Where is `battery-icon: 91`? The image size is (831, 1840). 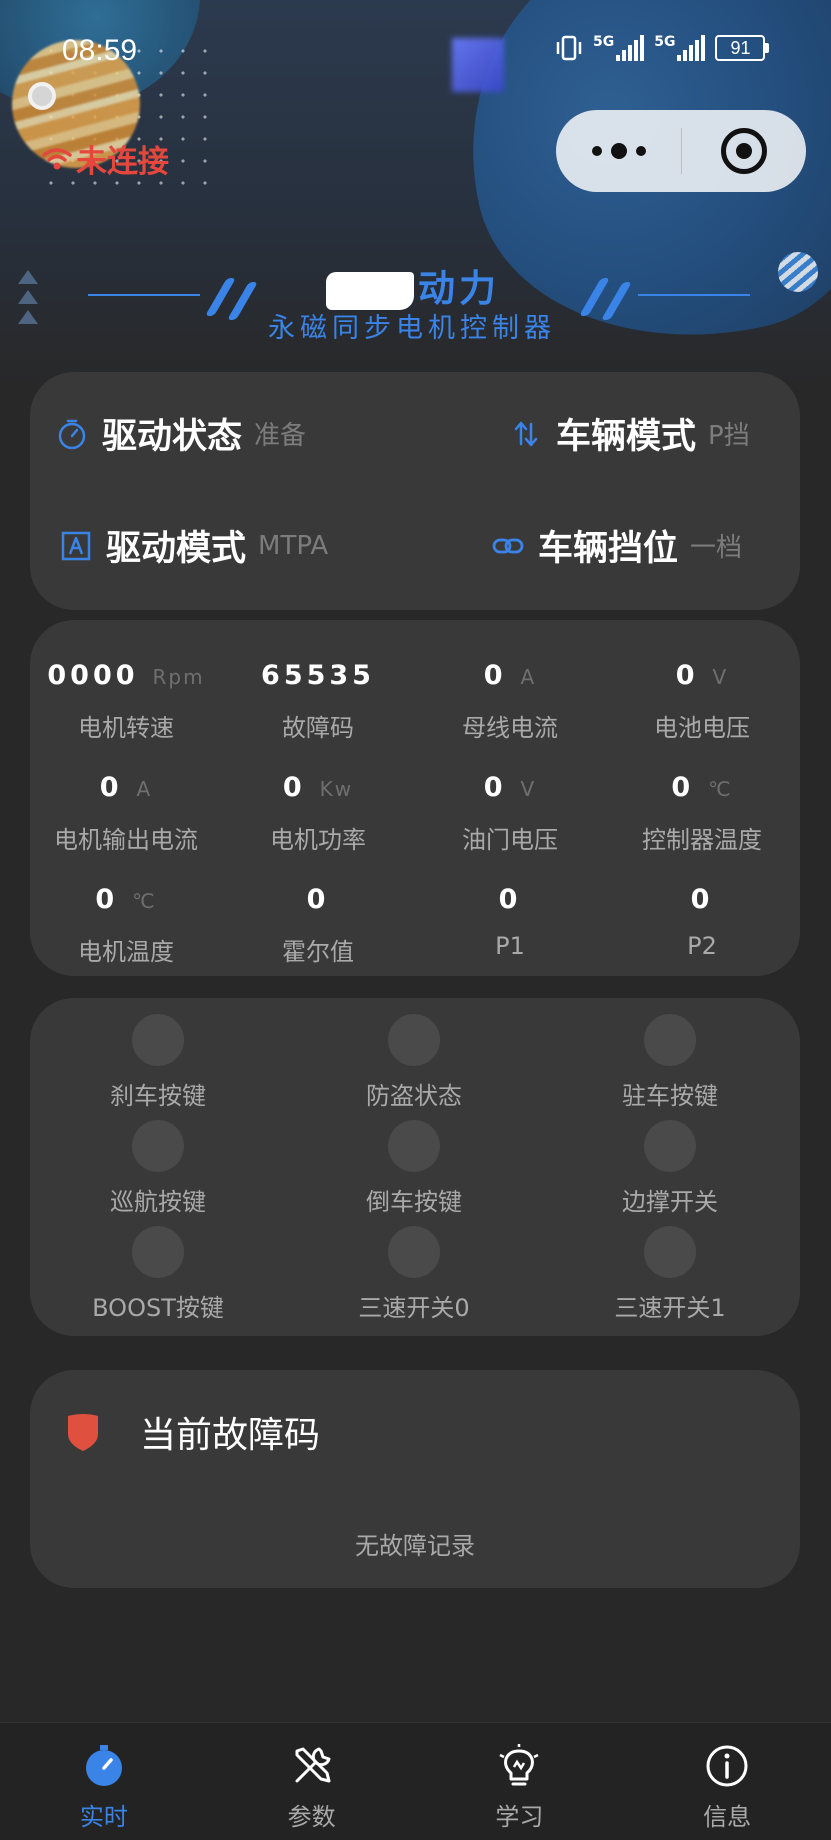
battery-icon: 91 is located at coordinates (742, 48).